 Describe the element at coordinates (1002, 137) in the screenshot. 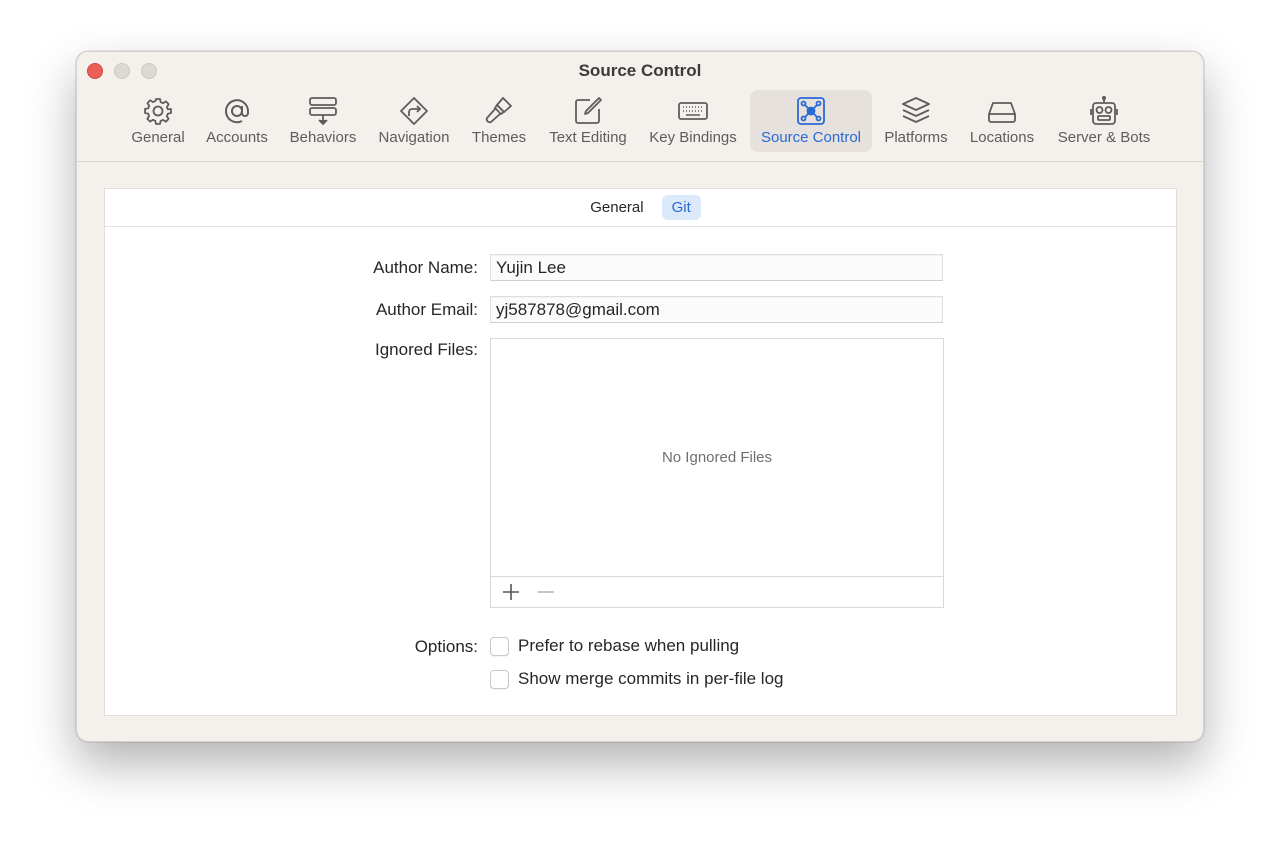

I see `toolbar-item-label: Locations` at that location.